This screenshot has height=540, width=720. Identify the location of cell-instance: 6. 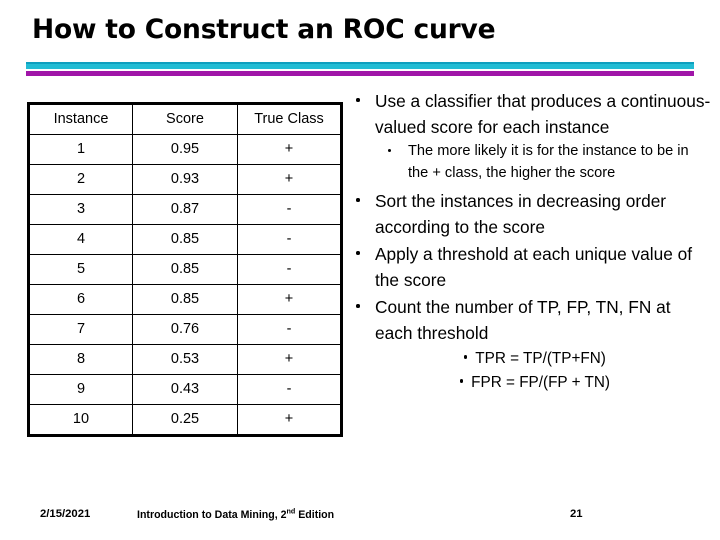
(80, 299).